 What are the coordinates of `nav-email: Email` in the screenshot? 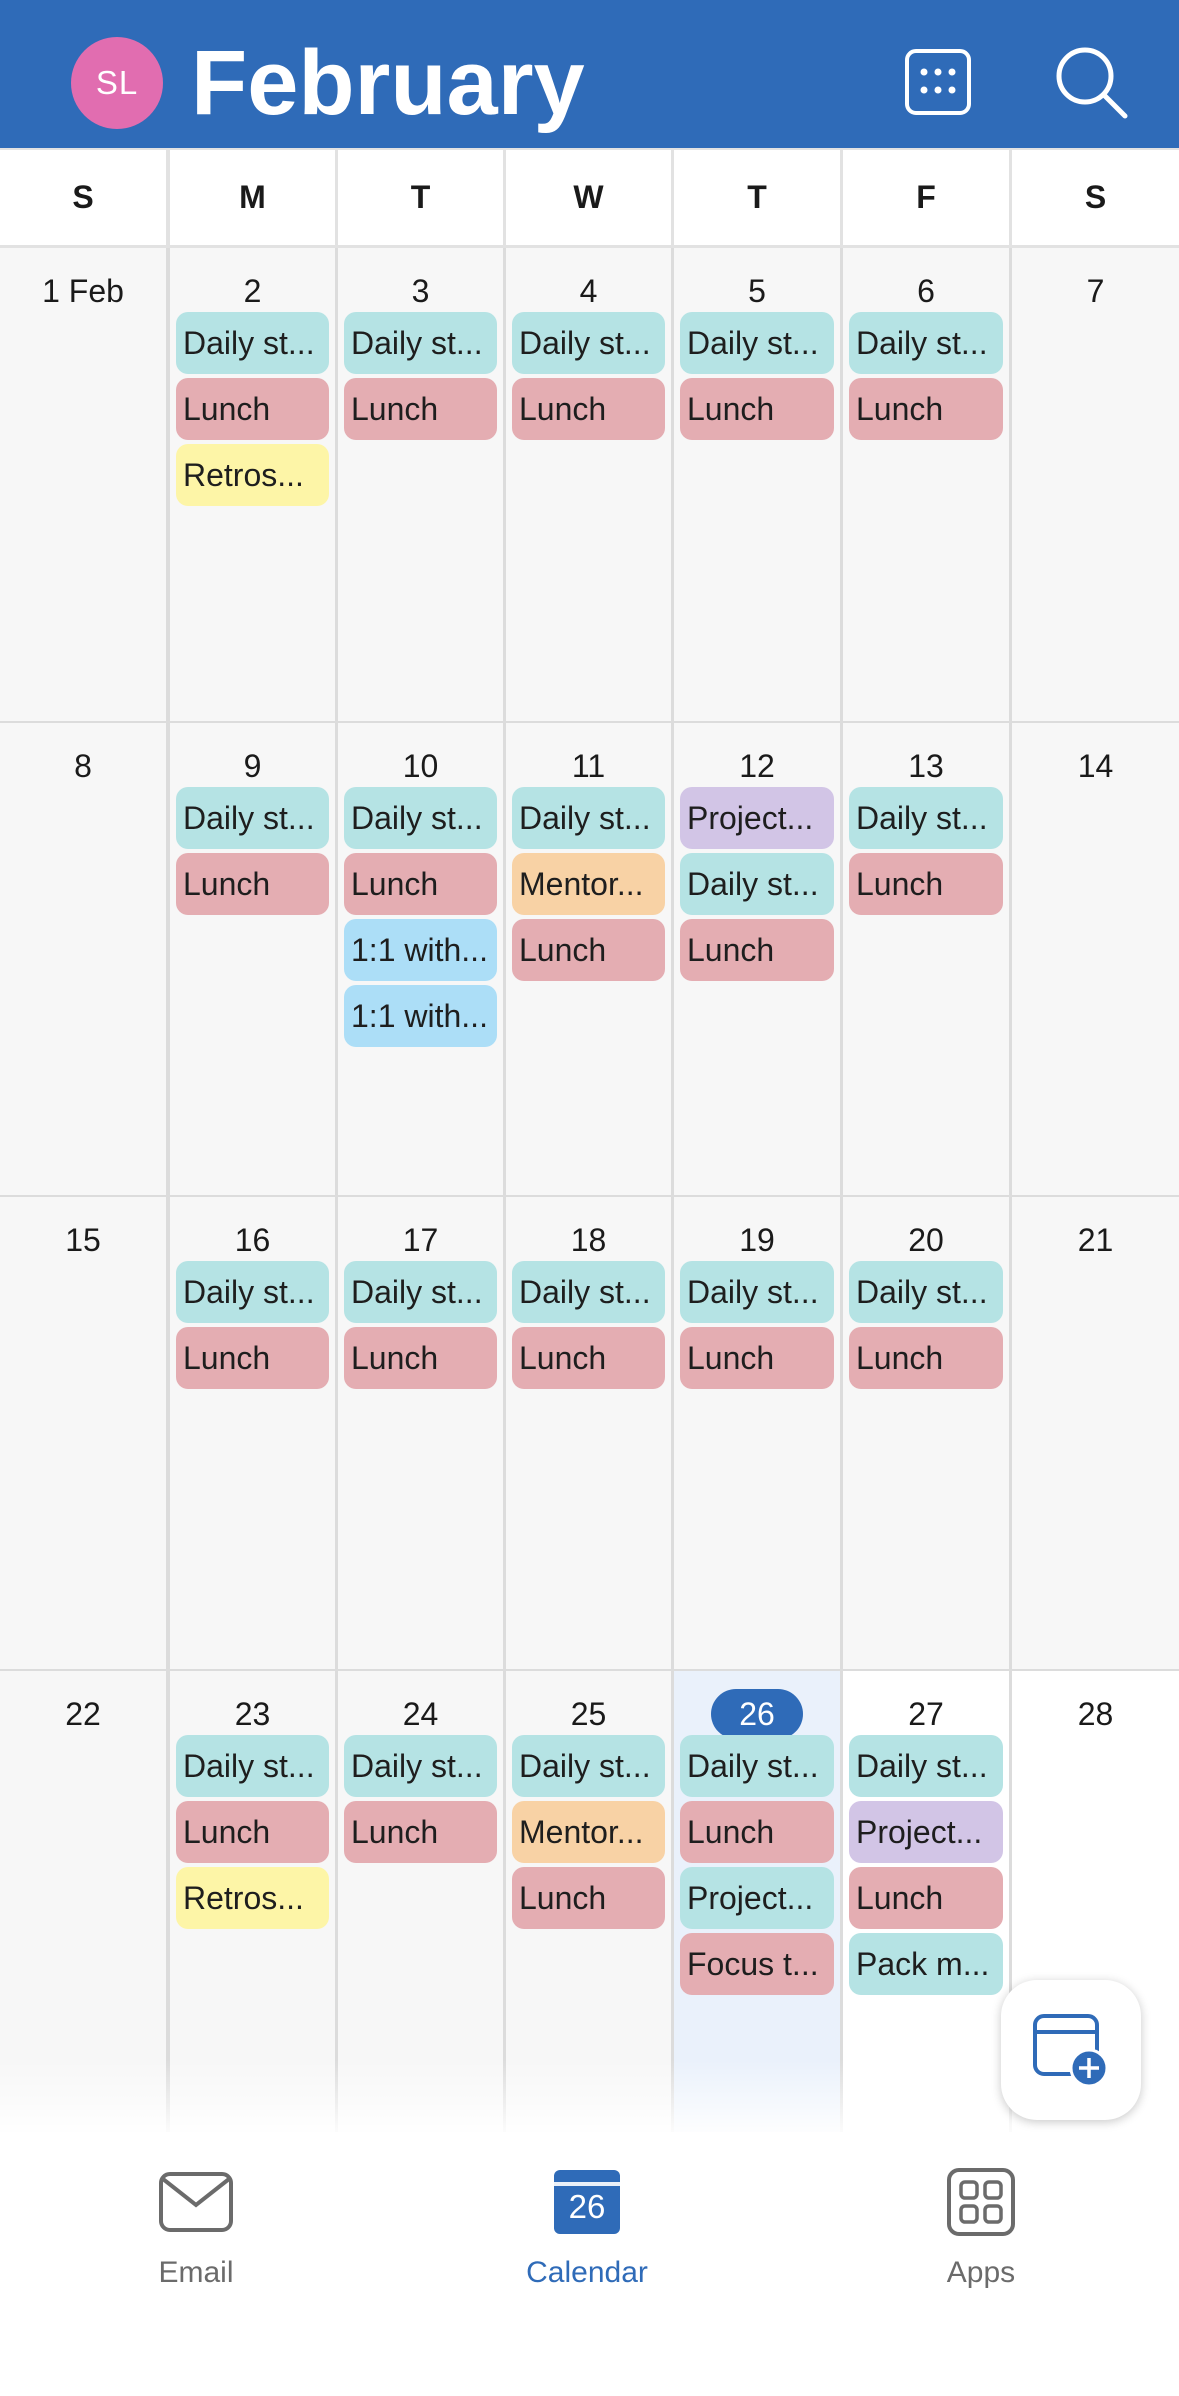 It's located at (196, 2237).